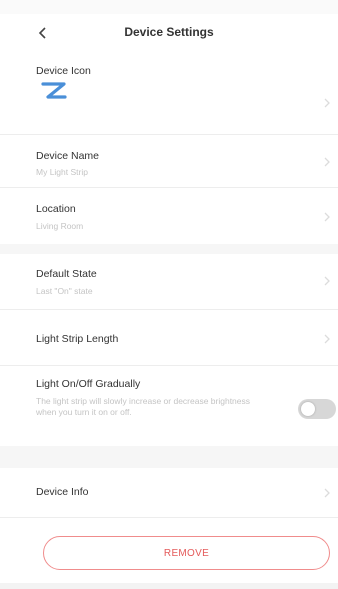 This screenshot has height=589, width=338. I want to click on bottom-bar, so click(169, 586).